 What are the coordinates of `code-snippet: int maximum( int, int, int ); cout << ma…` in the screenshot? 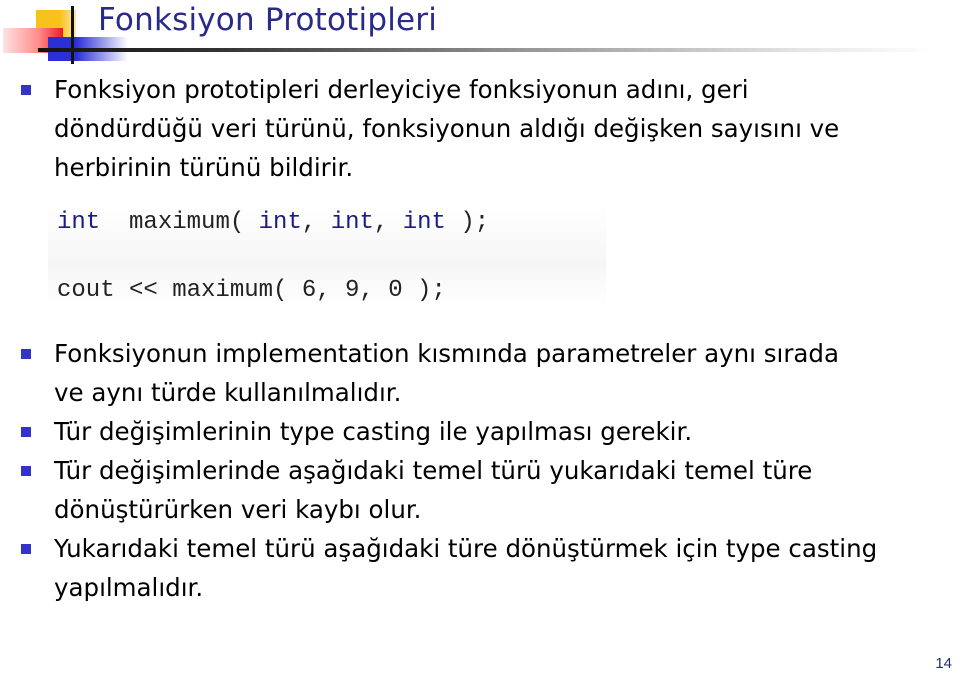 It's located at (327, 254).